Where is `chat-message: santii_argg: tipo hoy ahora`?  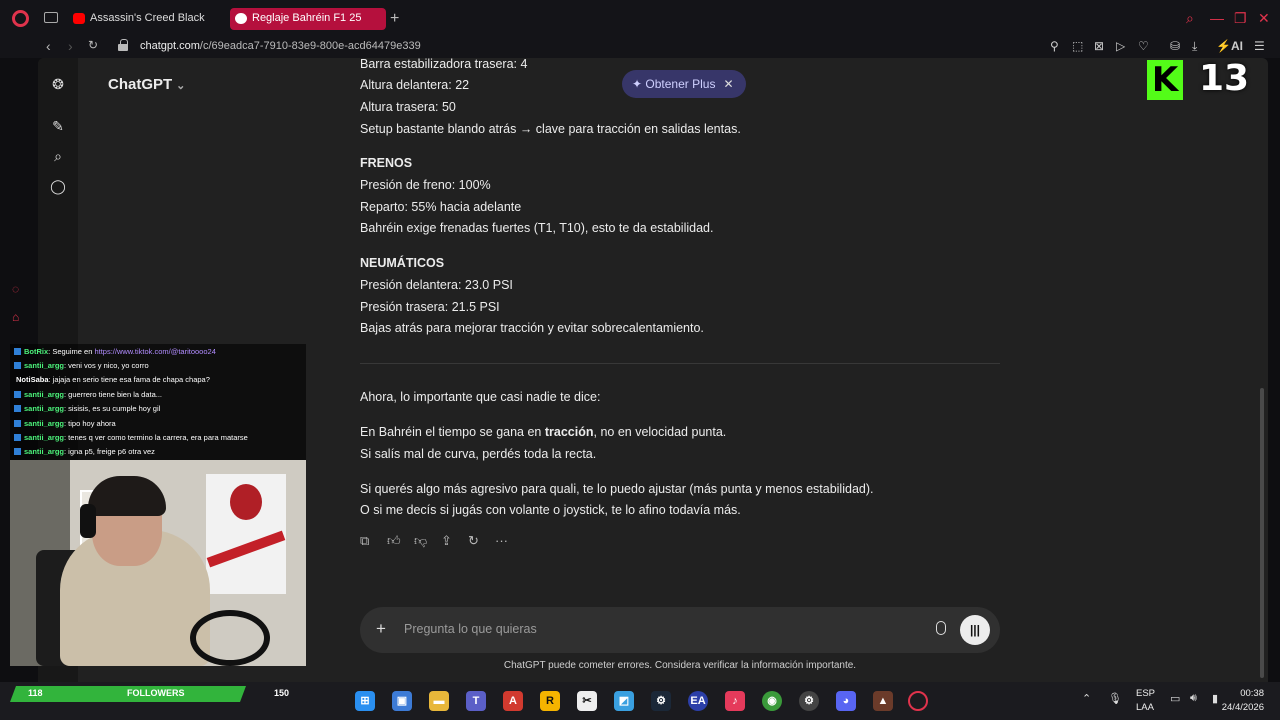 chat-message: santii_argg: tipo hoy ahora is located at coordinates (65, 423).